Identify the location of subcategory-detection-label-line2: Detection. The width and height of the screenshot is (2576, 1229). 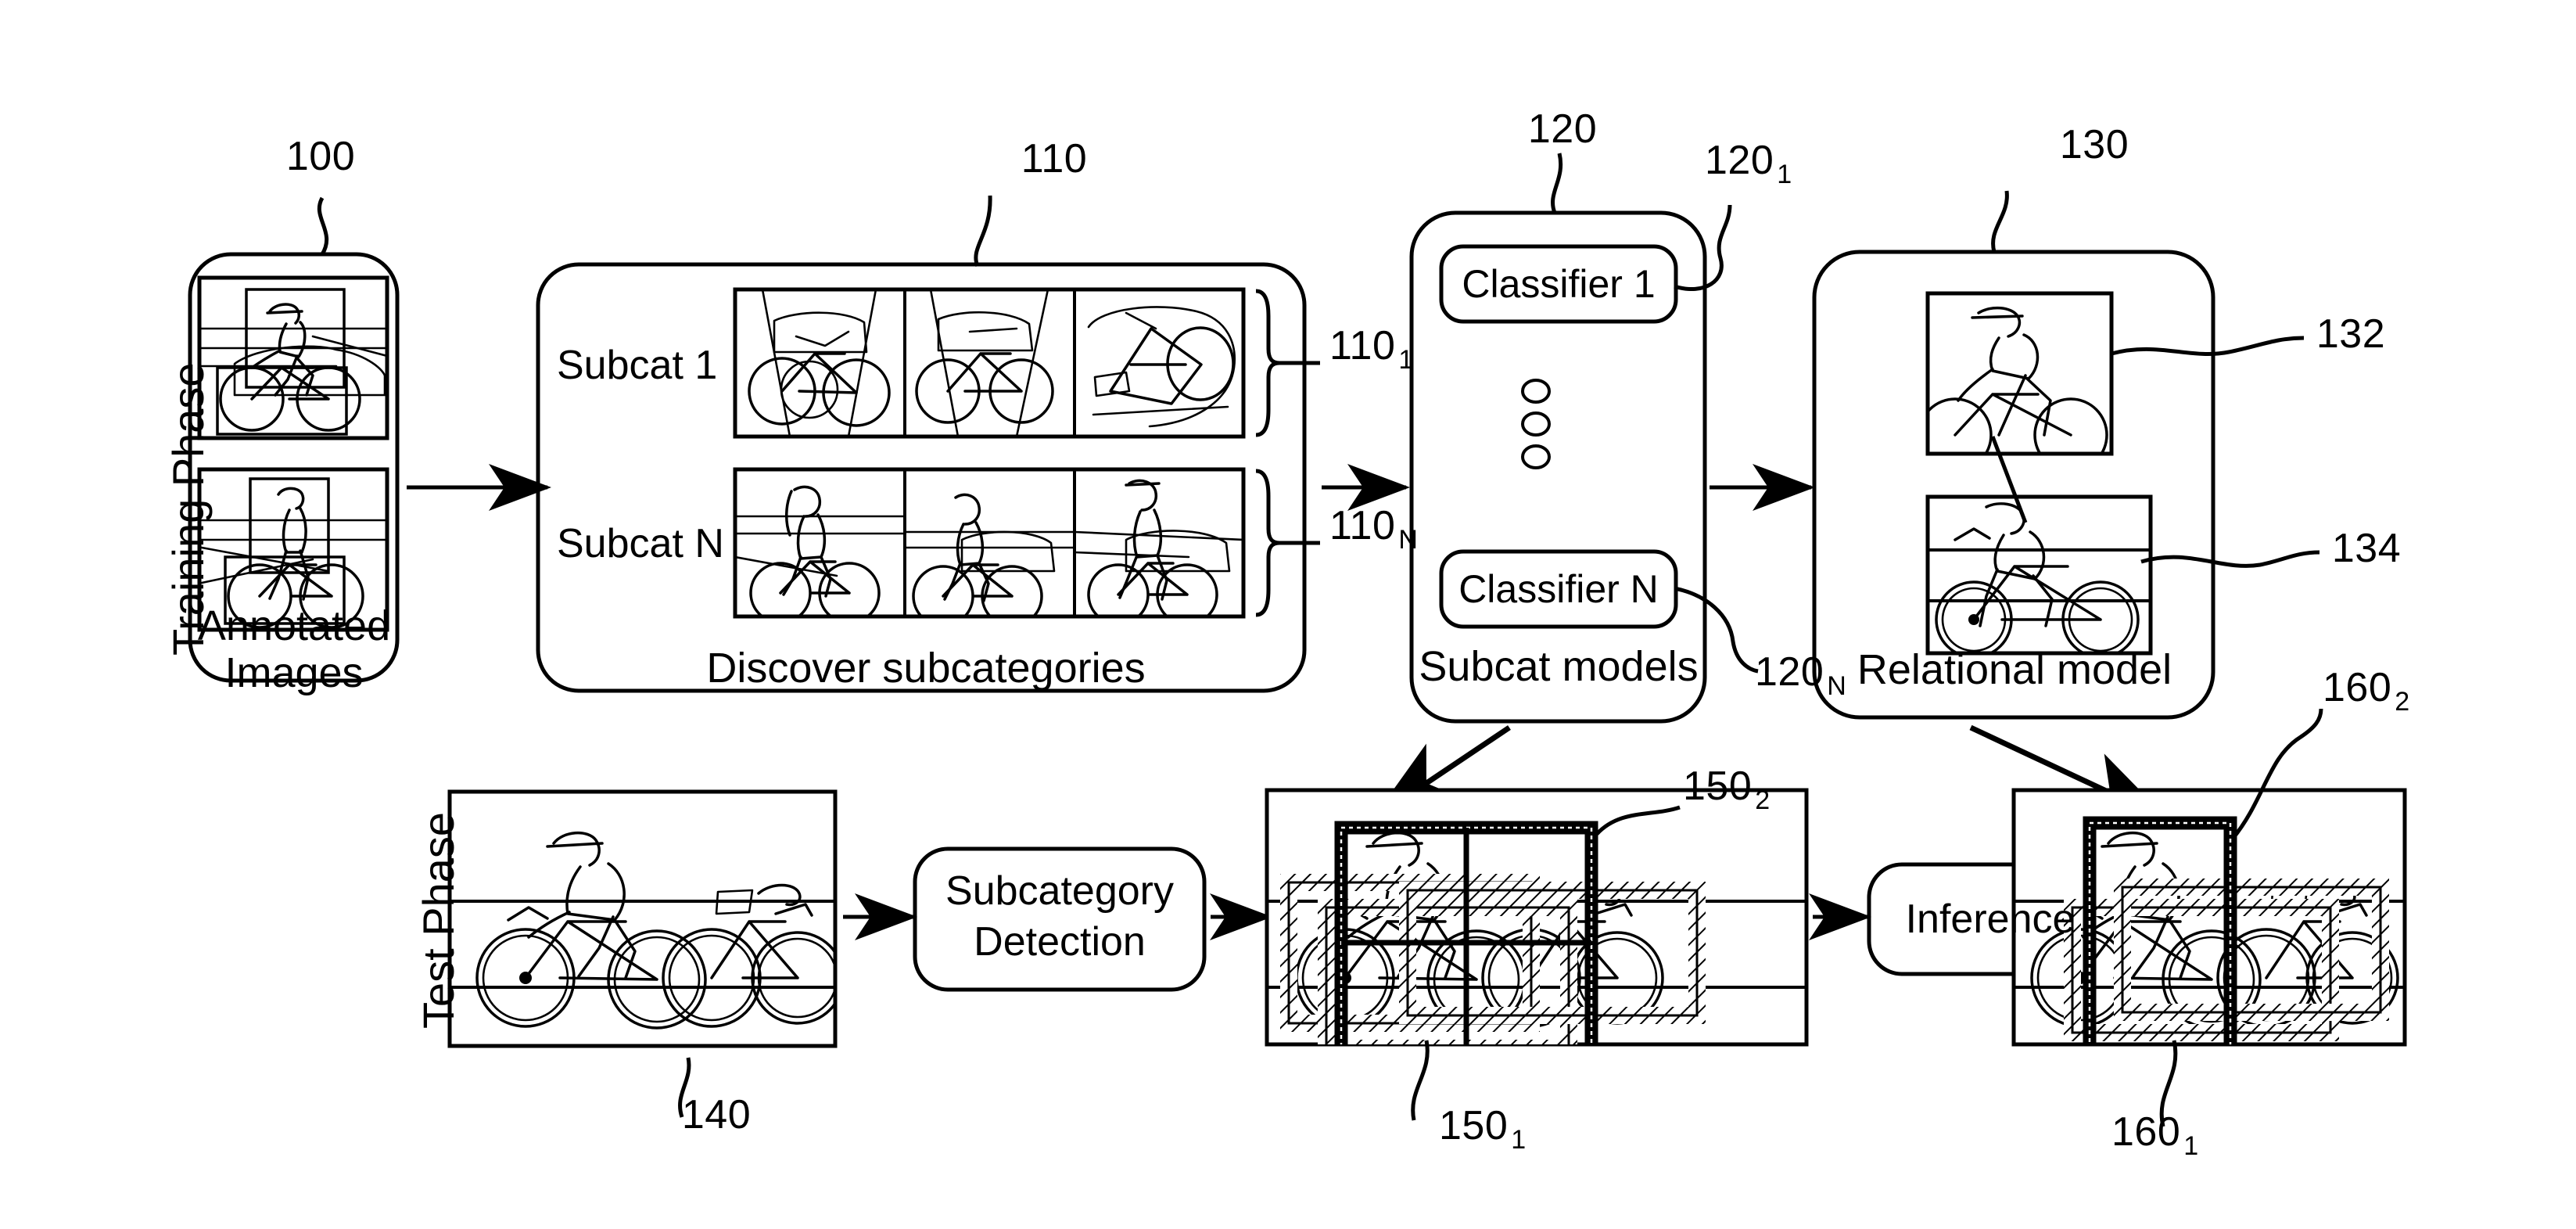
(1060, 942).